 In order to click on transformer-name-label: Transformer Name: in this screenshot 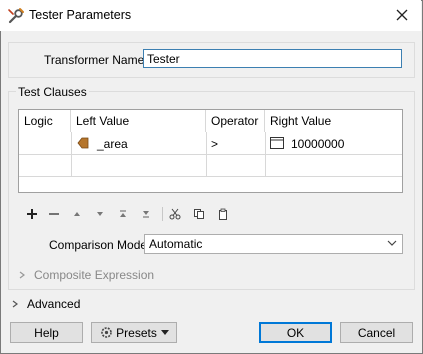, I will do `click(96, 60)`.